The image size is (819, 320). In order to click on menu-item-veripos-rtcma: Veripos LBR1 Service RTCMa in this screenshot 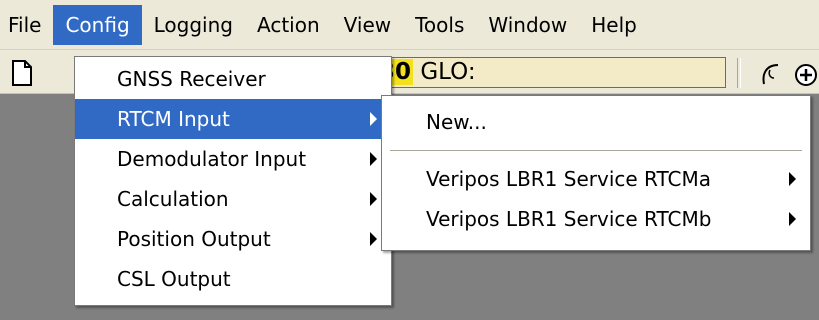, I will do `click(596, 179)`.